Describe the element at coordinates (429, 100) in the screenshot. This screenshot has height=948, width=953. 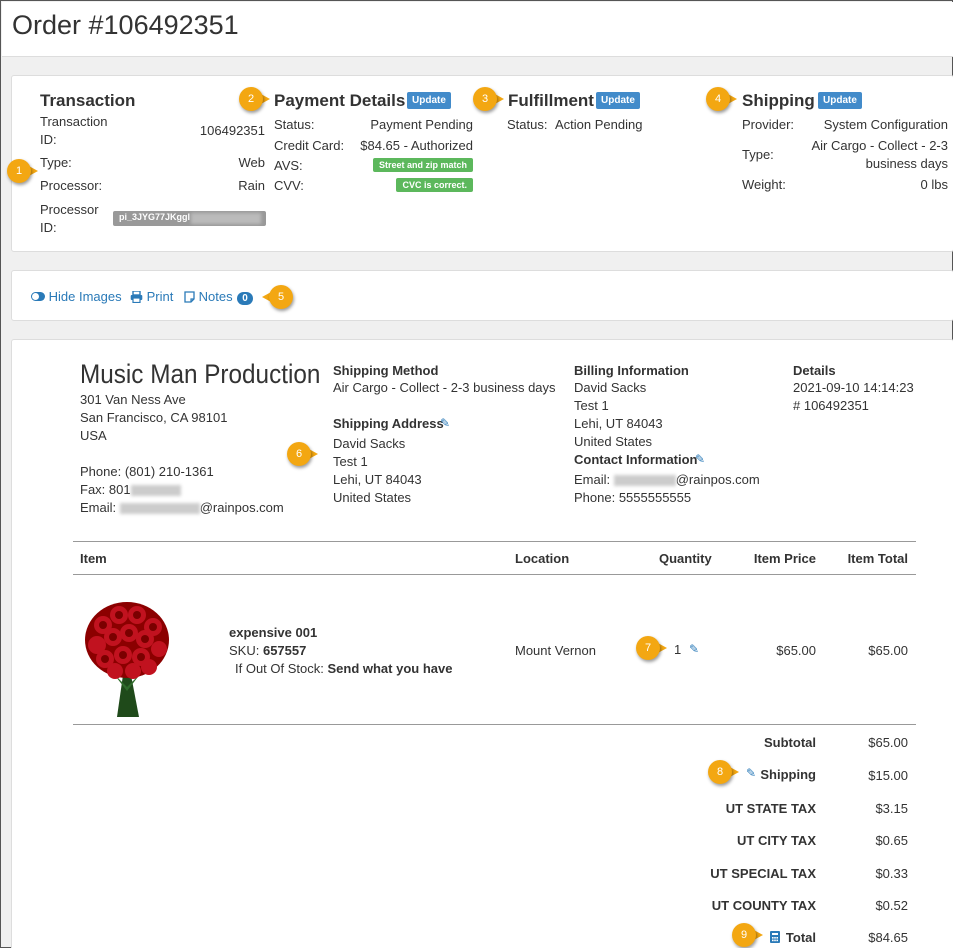
I see `payment-update-button: Update` at that location.